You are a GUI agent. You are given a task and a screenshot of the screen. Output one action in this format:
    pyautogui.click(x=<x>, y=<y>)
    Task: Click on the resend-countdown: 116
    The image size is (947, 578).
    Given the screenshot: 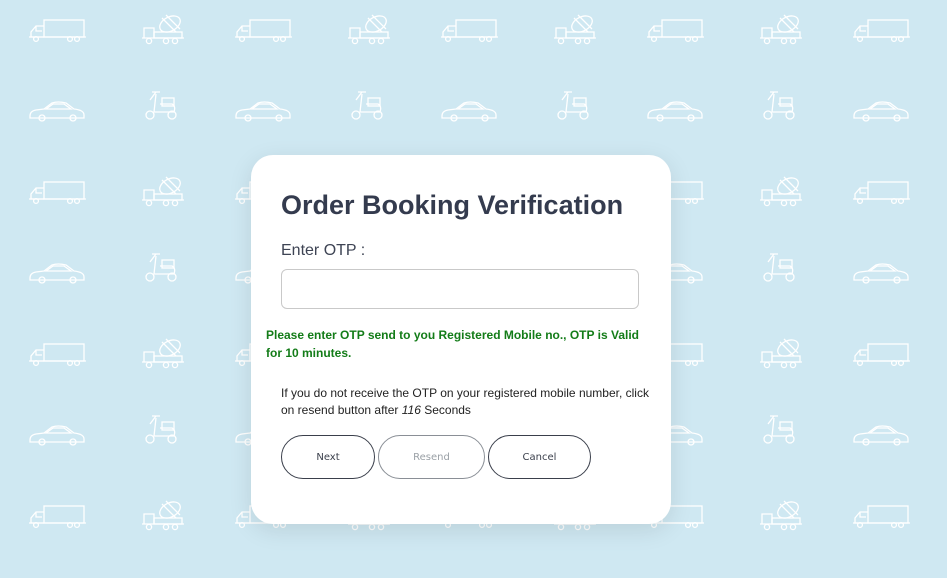 What is the action you would take?
    pyautogui.click(x=411, y=410)
    